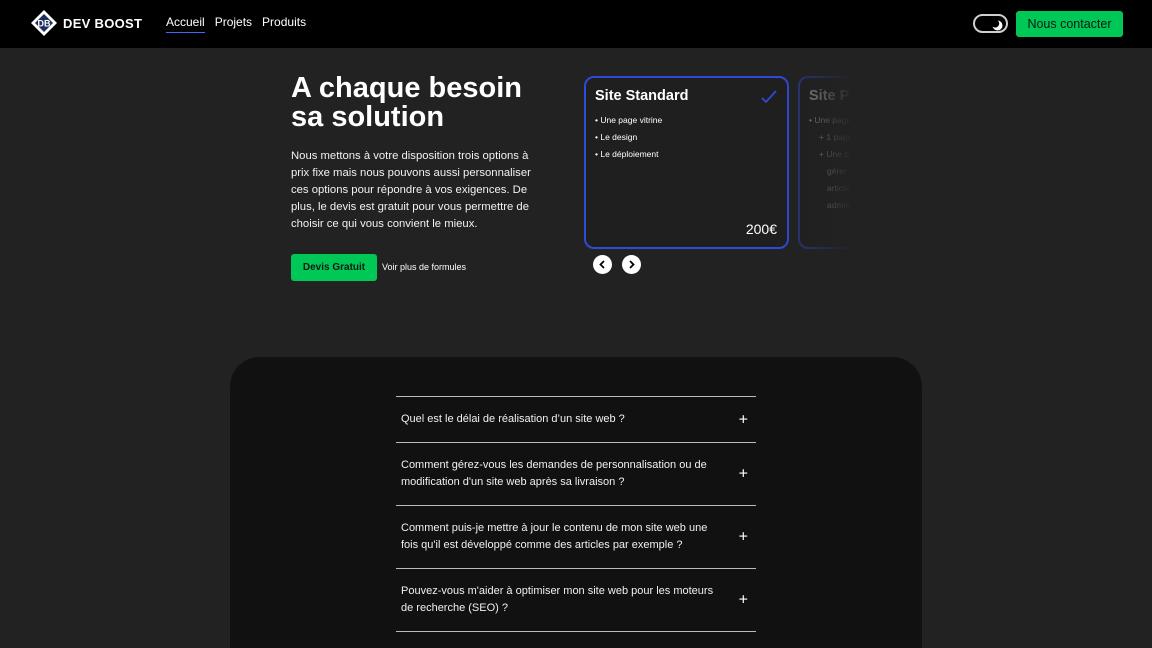 This screenshot has height=648, width=1152. What do you see at coordinates (761, 229) in the screenshot?
I see `plan-price: 200€` at bounding box center [761, 229].